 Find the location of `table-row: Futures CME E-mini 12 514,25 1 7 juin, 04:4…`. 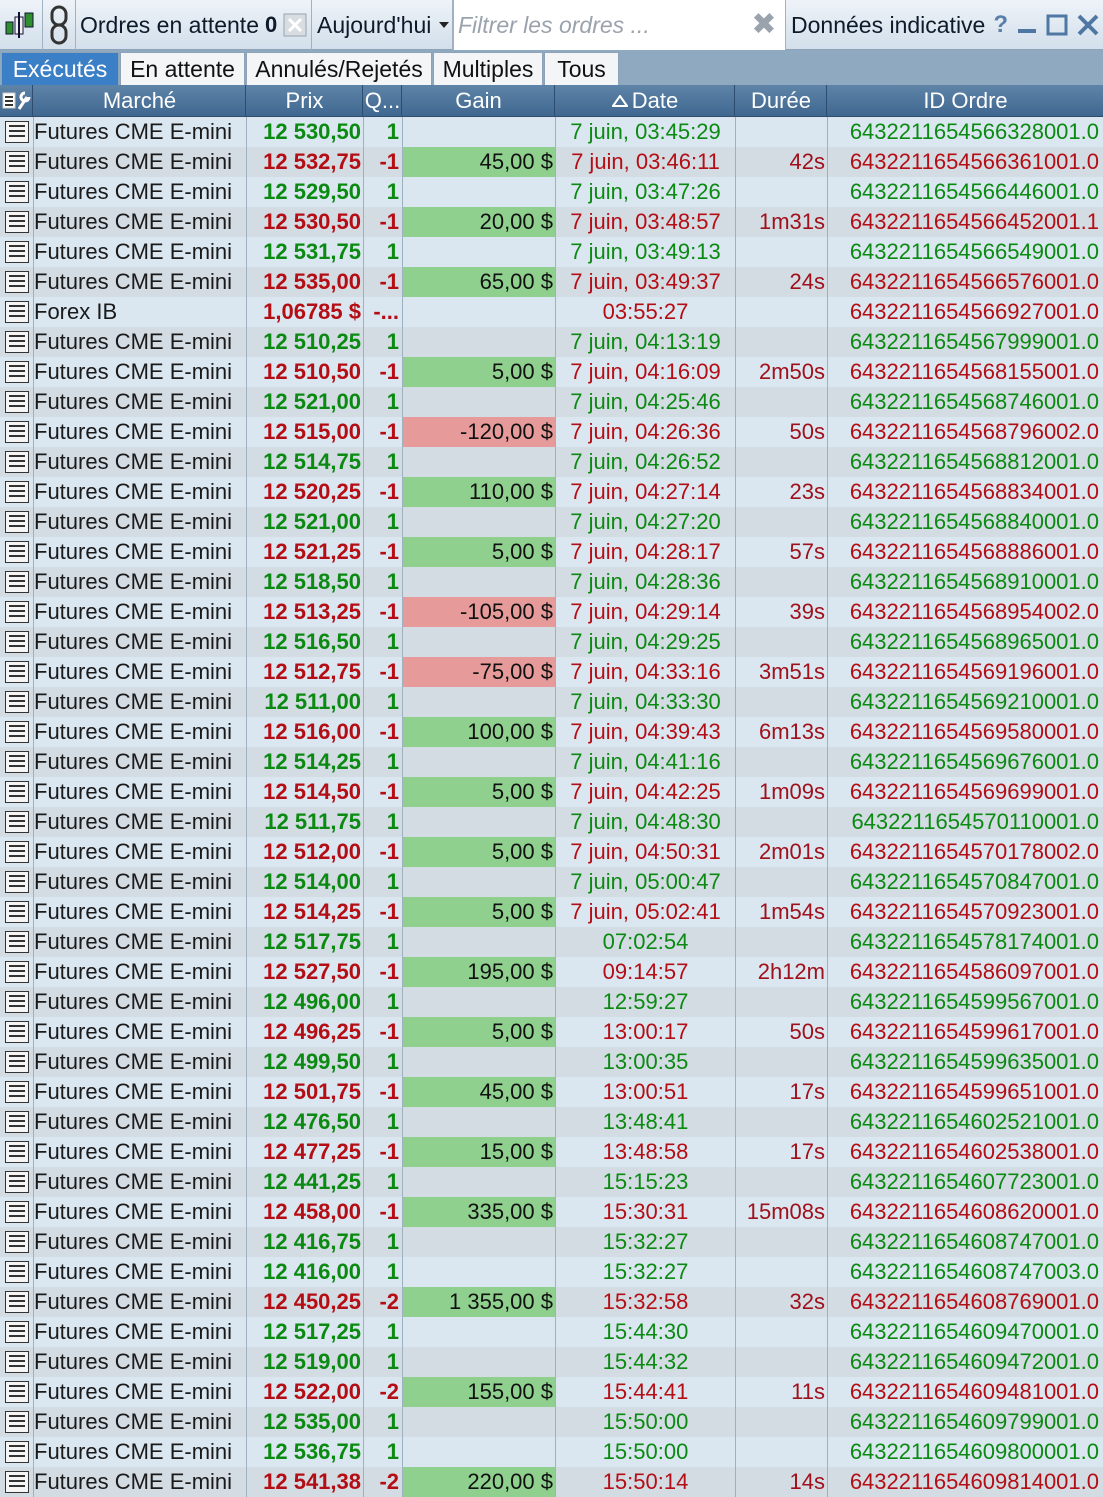

table-row: Futures CME E-mini 12 514,25 1 7 juin, 04:4… is located at coordinates (551, 762).